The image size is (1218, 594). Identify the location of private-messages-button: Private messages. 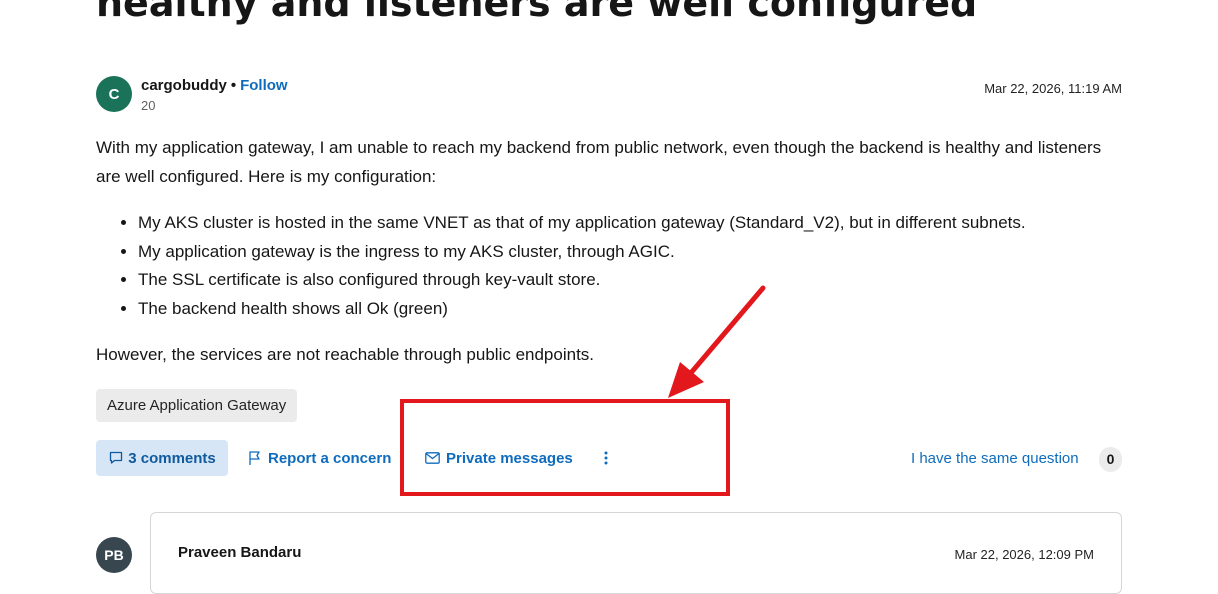
(499, 458).